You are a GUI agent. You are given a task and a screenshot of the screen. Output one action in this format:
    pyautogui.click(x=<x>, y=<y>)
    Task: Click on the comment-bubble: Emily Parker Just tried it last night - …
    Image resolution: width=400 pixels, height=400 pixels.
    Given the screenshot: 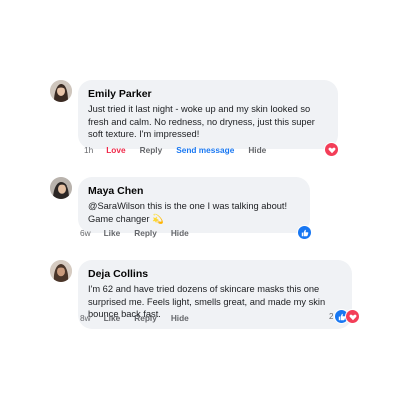 What is the action you would take?
    pyautogui.click(x=208, y=114)
    